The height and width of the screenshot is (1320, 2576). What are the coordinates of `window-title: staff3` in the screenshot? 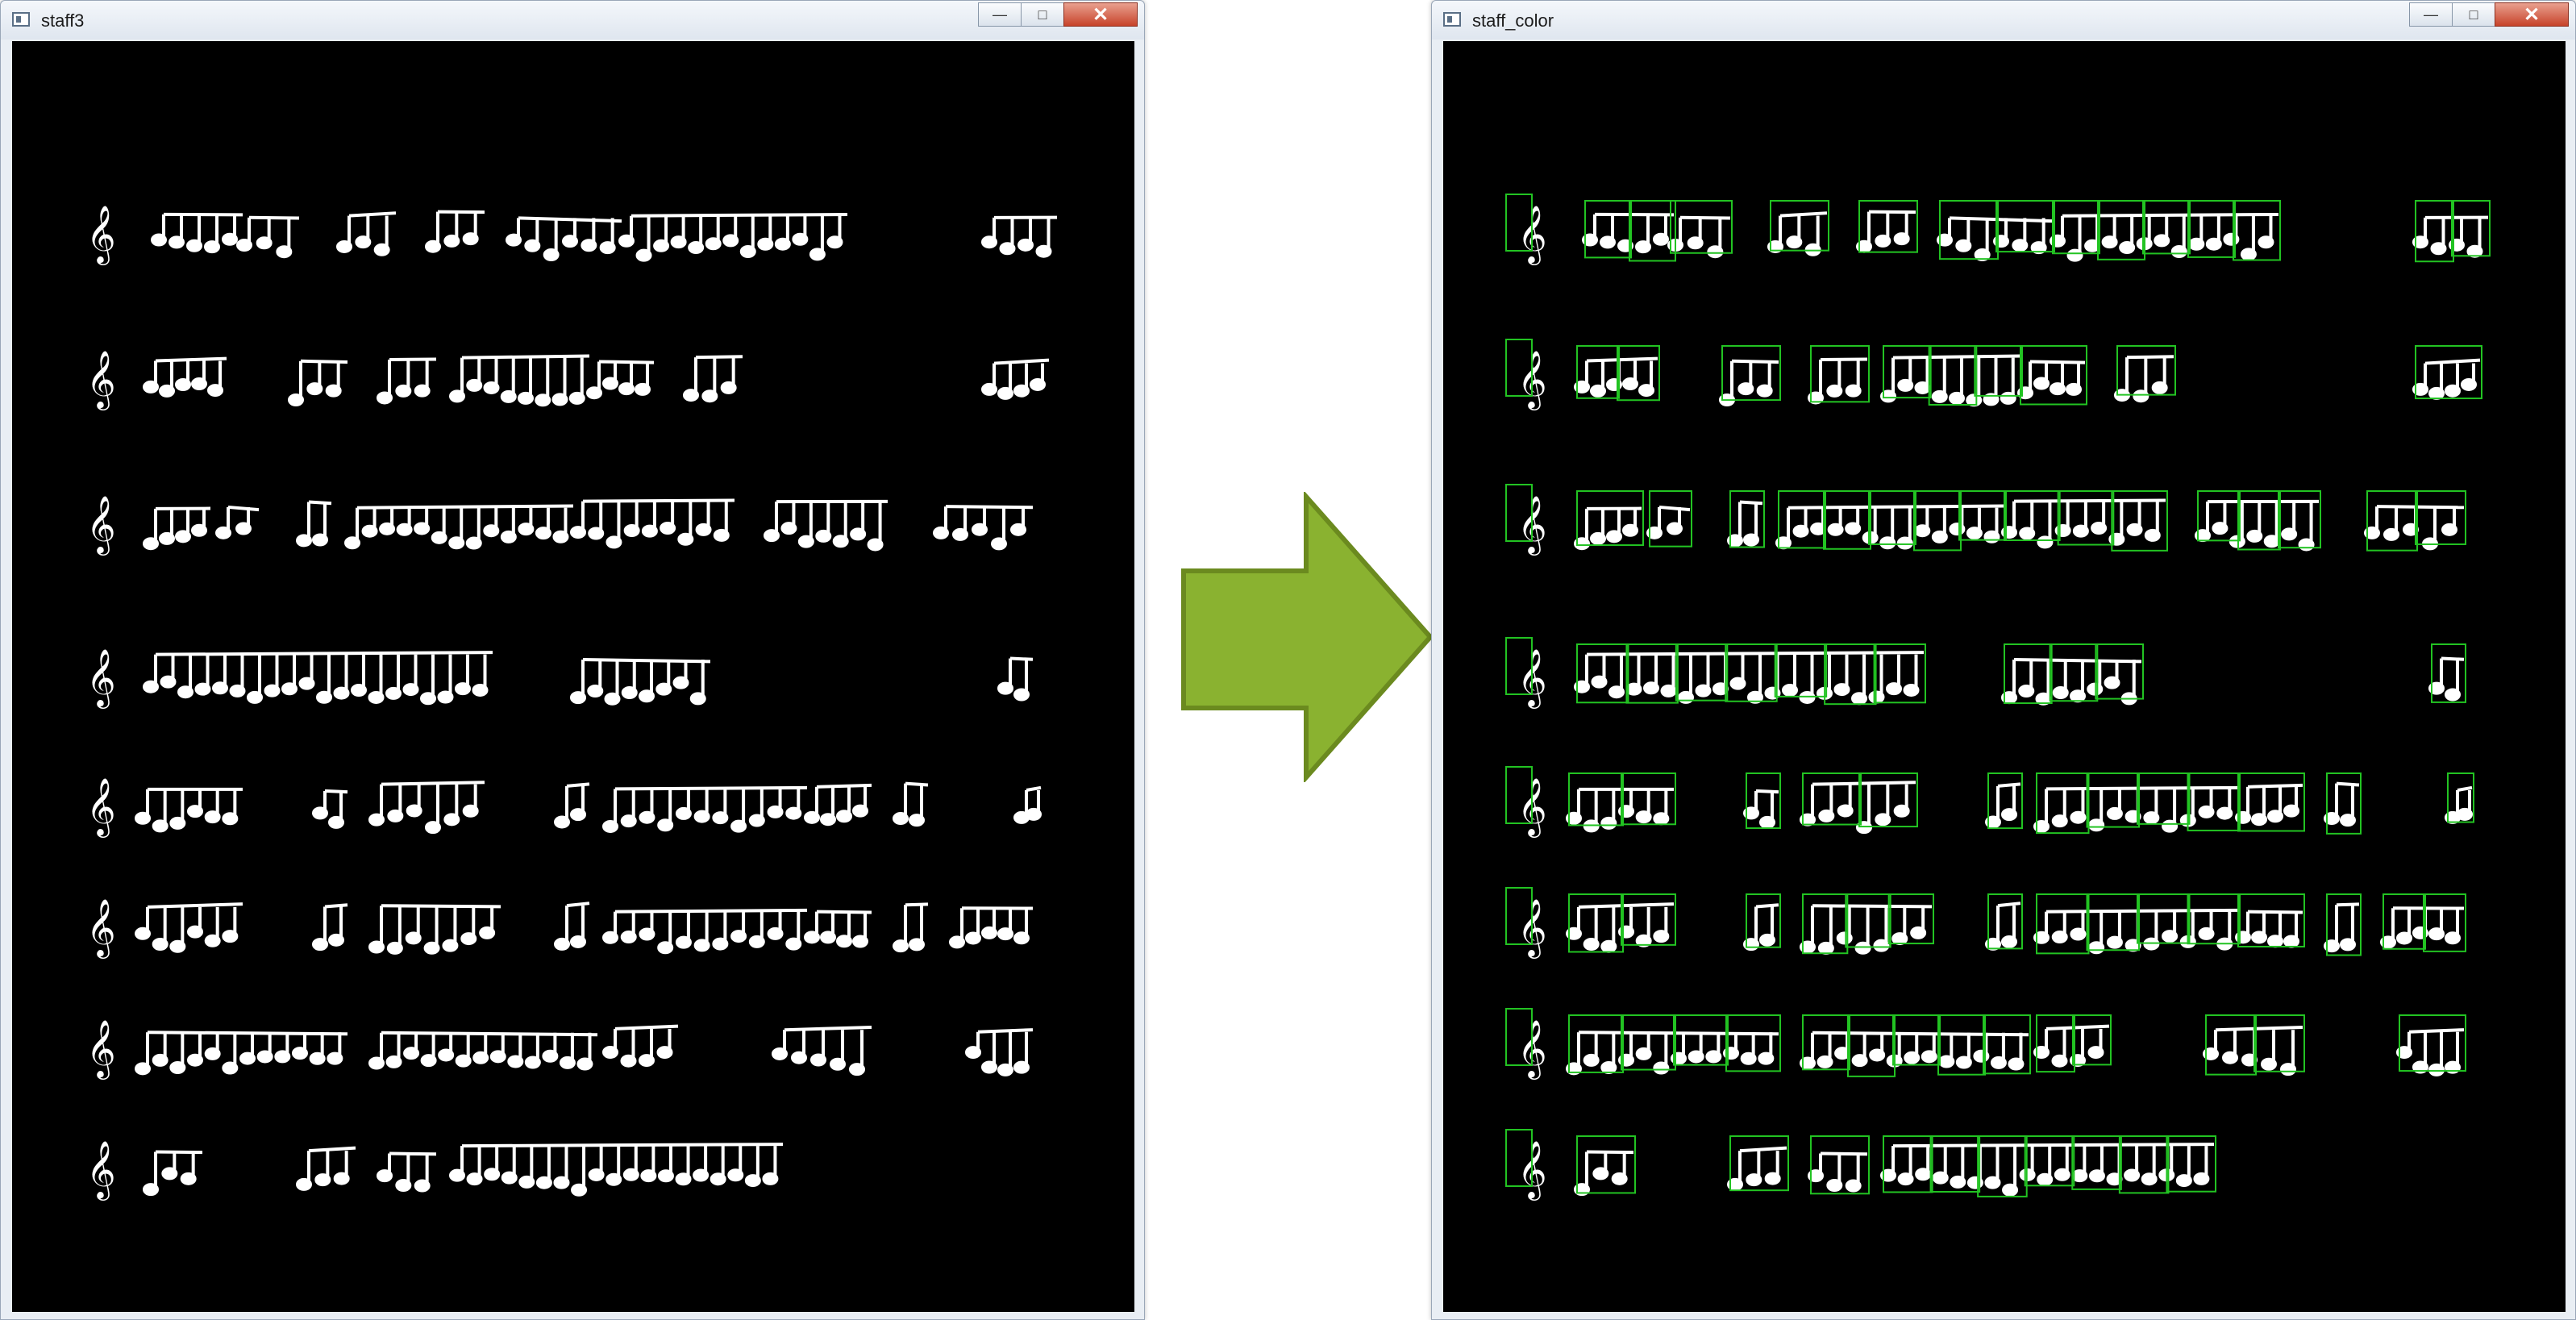 It's located at (63, 20).